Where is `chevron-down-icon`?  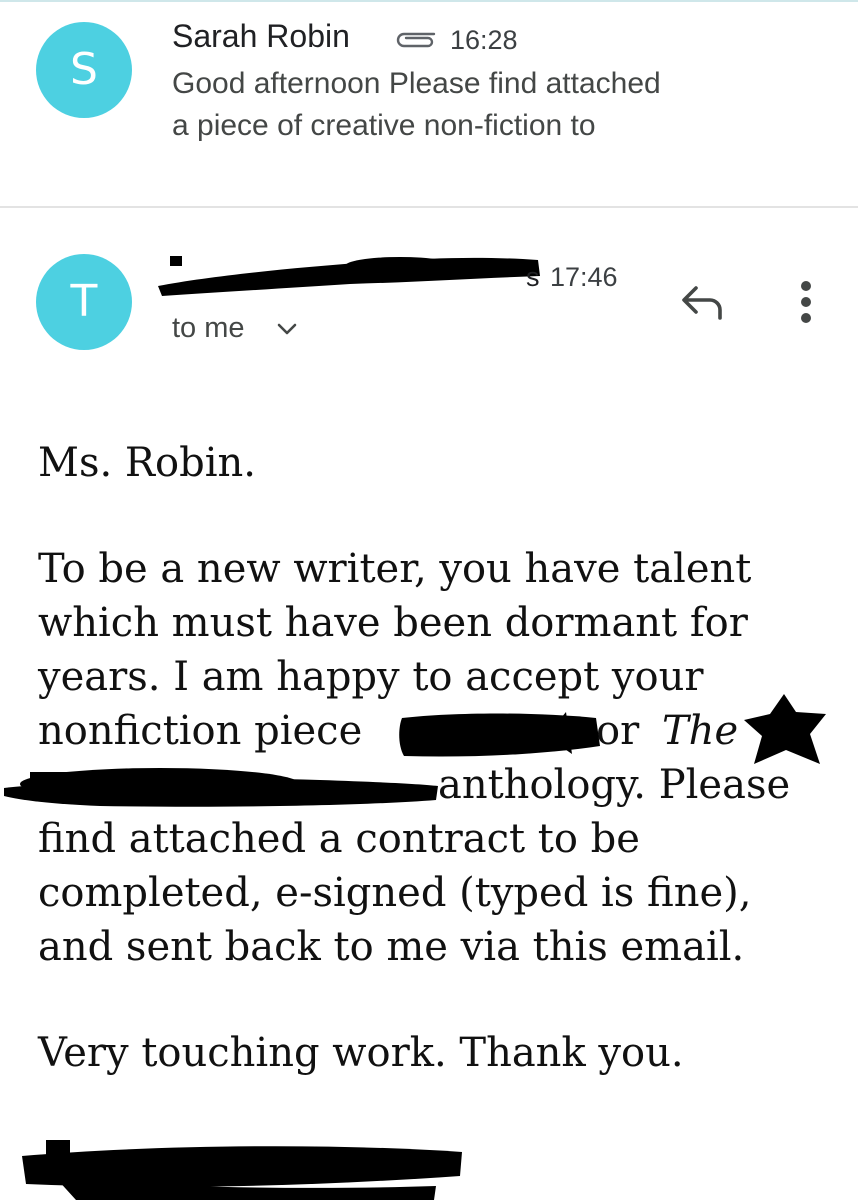
chevron-down-icon is located at coordinates (287, 329).